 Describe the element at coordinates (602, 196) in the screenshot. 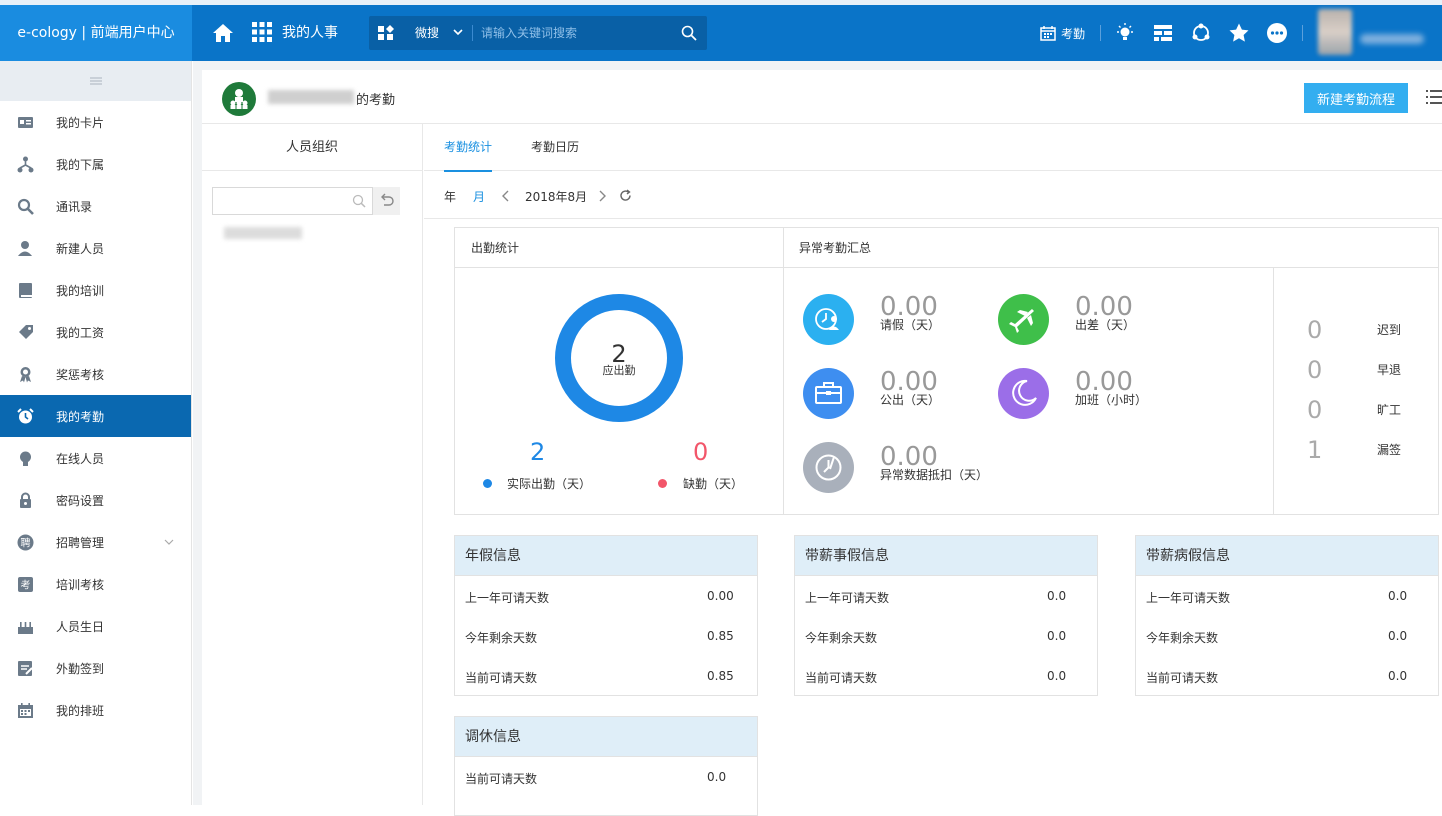

I see `chevron-right-icon` at that location.